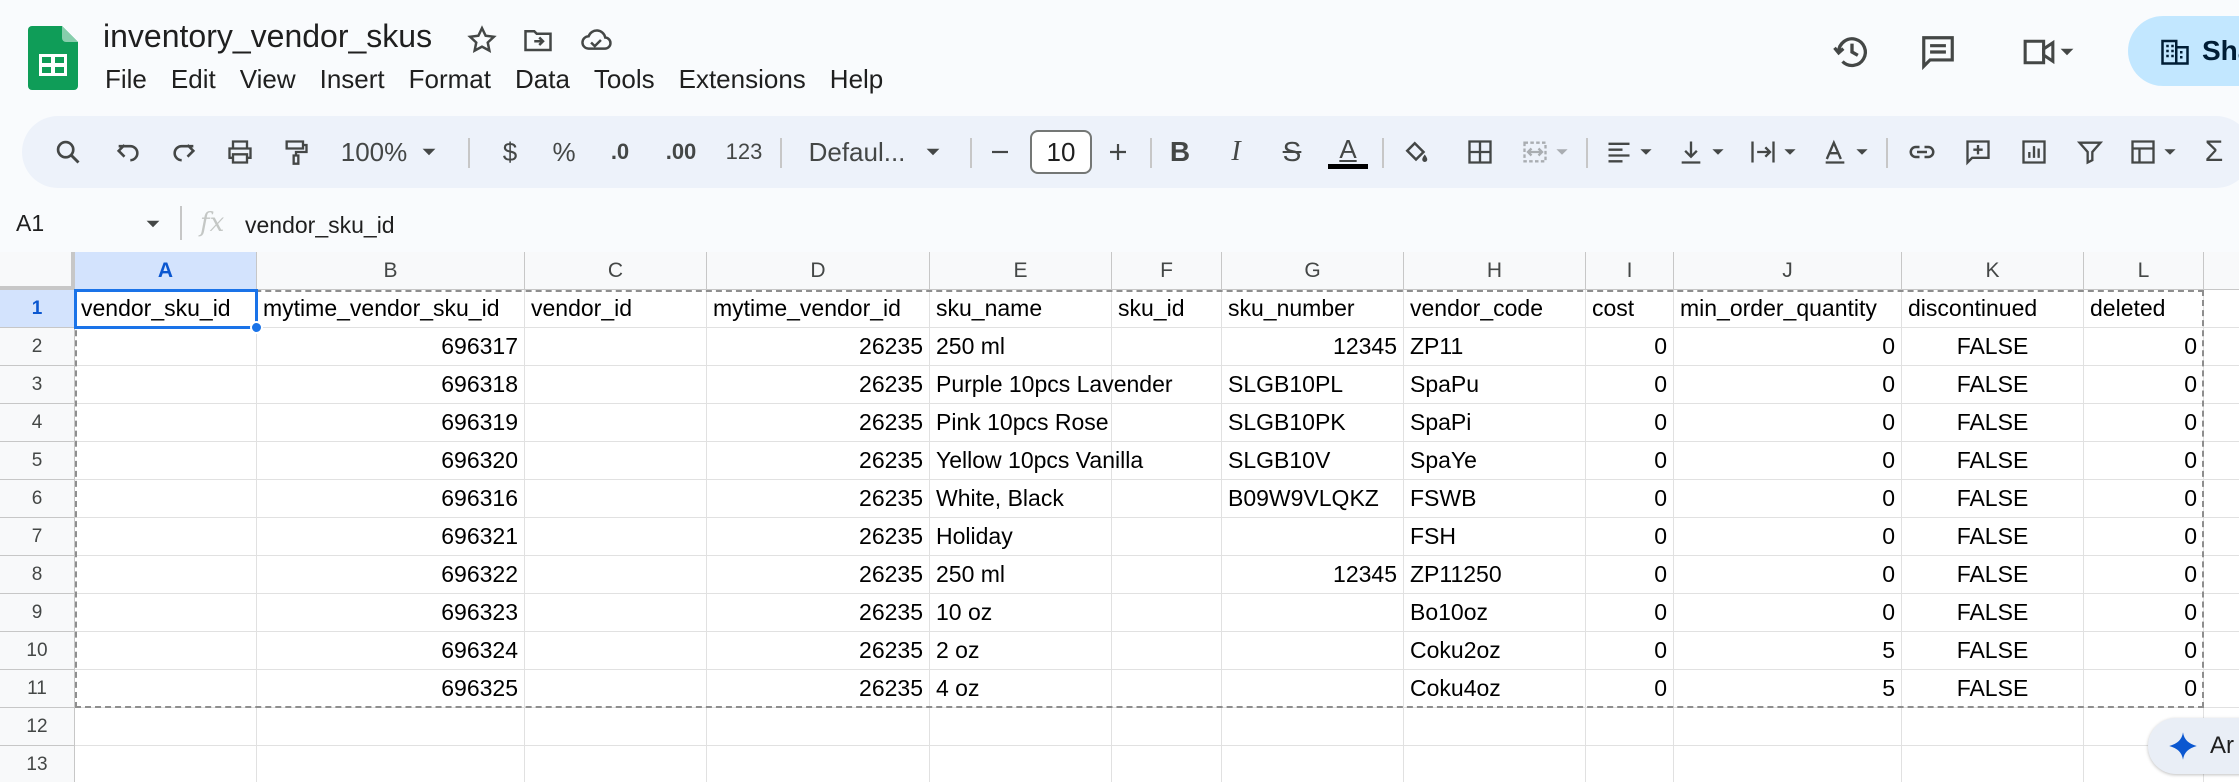 The height and width of the screenshot is (782, 2239). Describe the element at coordinates (37, 499) in the screenshot. I see `row-header-6: 6` at that location.